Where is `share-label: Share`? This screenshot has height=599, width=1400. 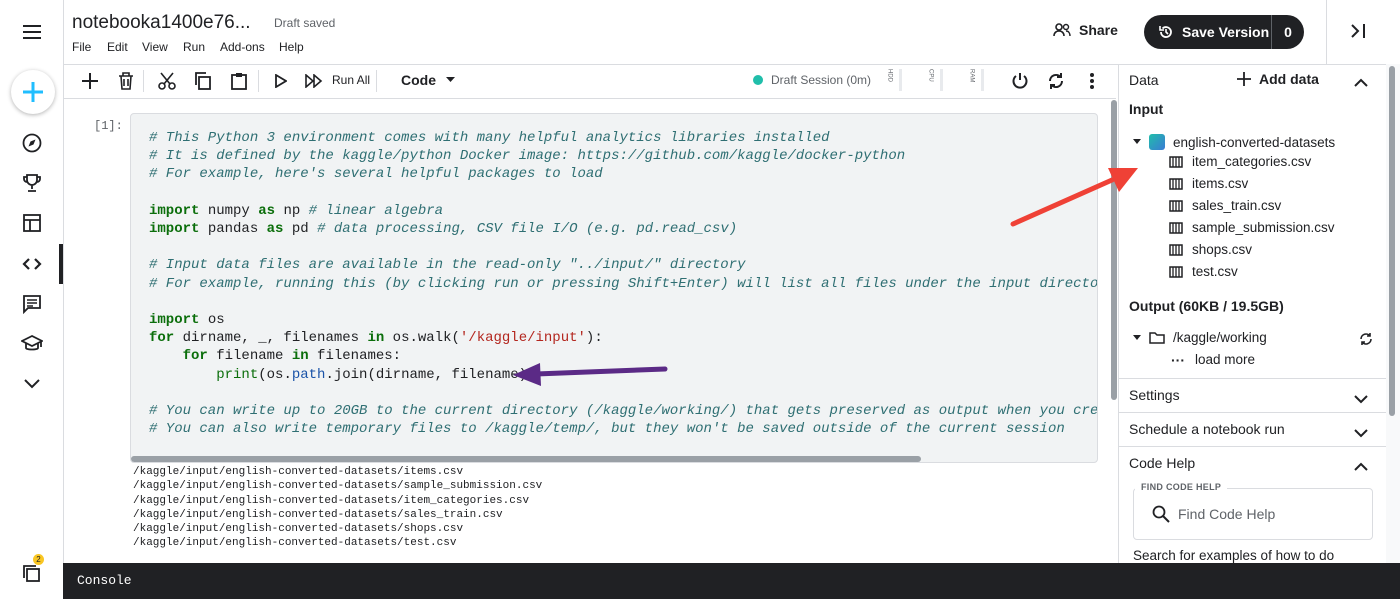
share-label: Share is located at coordinates (1098, 30).